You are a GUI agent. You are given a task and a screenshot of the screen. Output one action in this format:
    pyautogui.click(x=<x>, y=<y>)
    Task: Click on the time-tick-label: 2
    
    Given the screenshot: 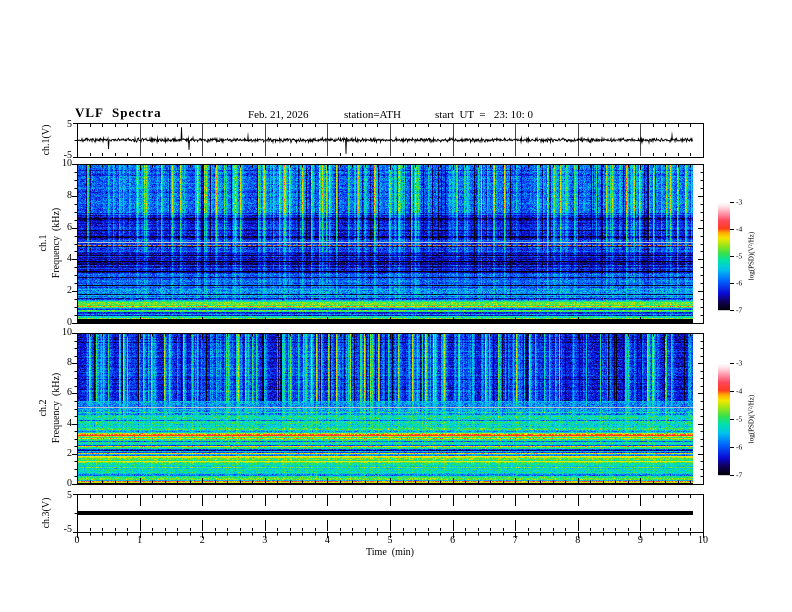 What is the action you would take?
    pyautogui.click(x=202, y=540)
    